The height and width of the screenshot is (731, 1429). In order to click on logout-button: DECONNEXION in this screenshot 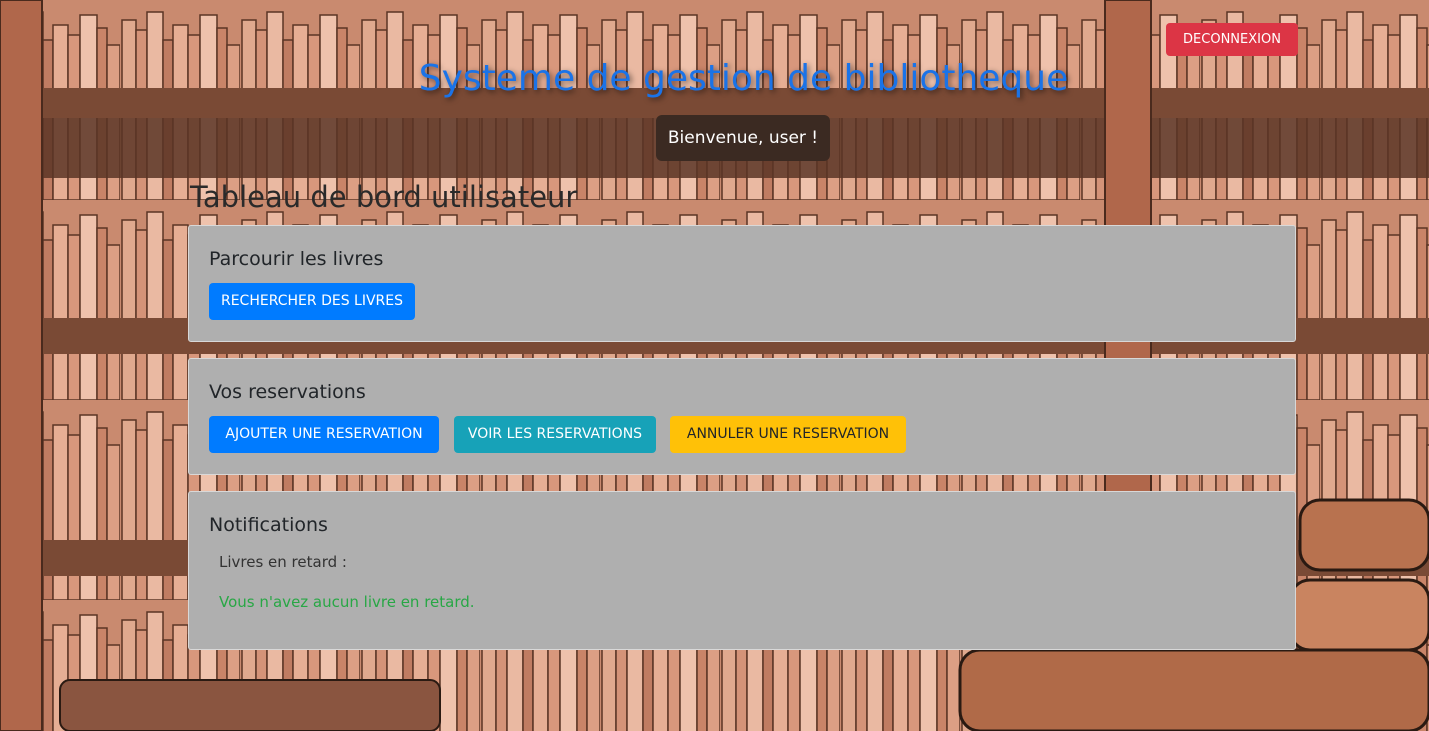, I will do `click(1232, 39)`.